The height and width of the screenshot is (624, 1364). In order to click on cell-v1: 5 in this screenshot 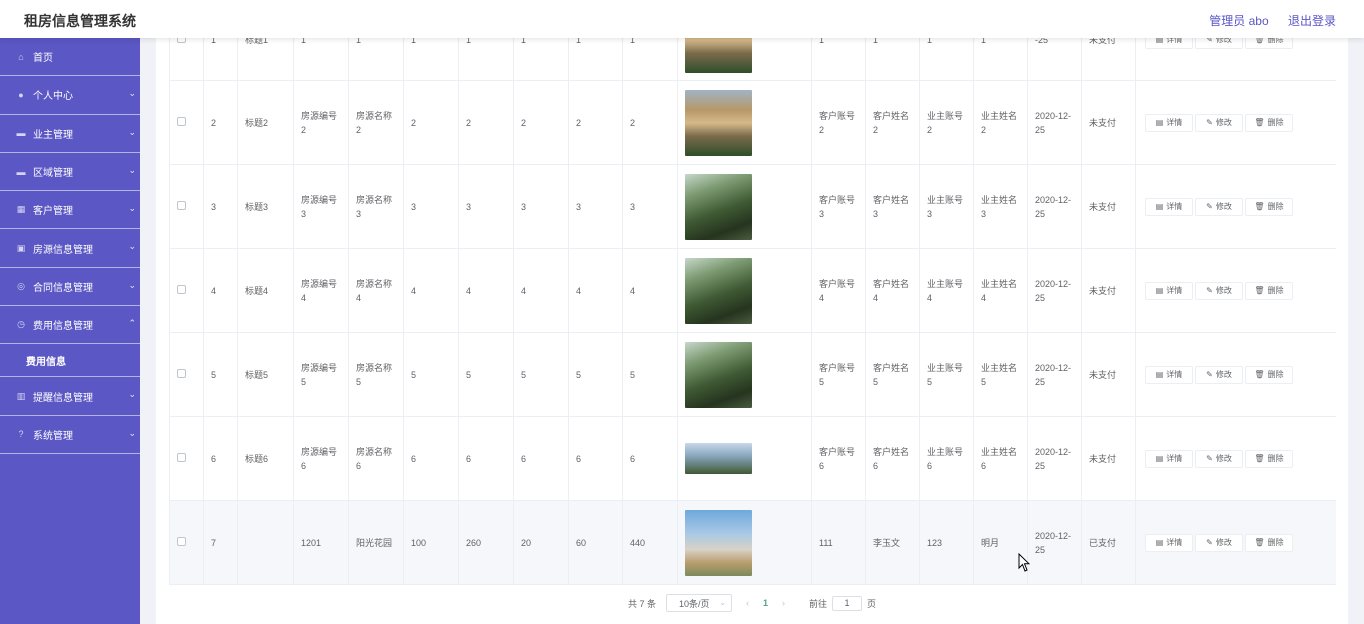, I will do `click(431, 374)`.